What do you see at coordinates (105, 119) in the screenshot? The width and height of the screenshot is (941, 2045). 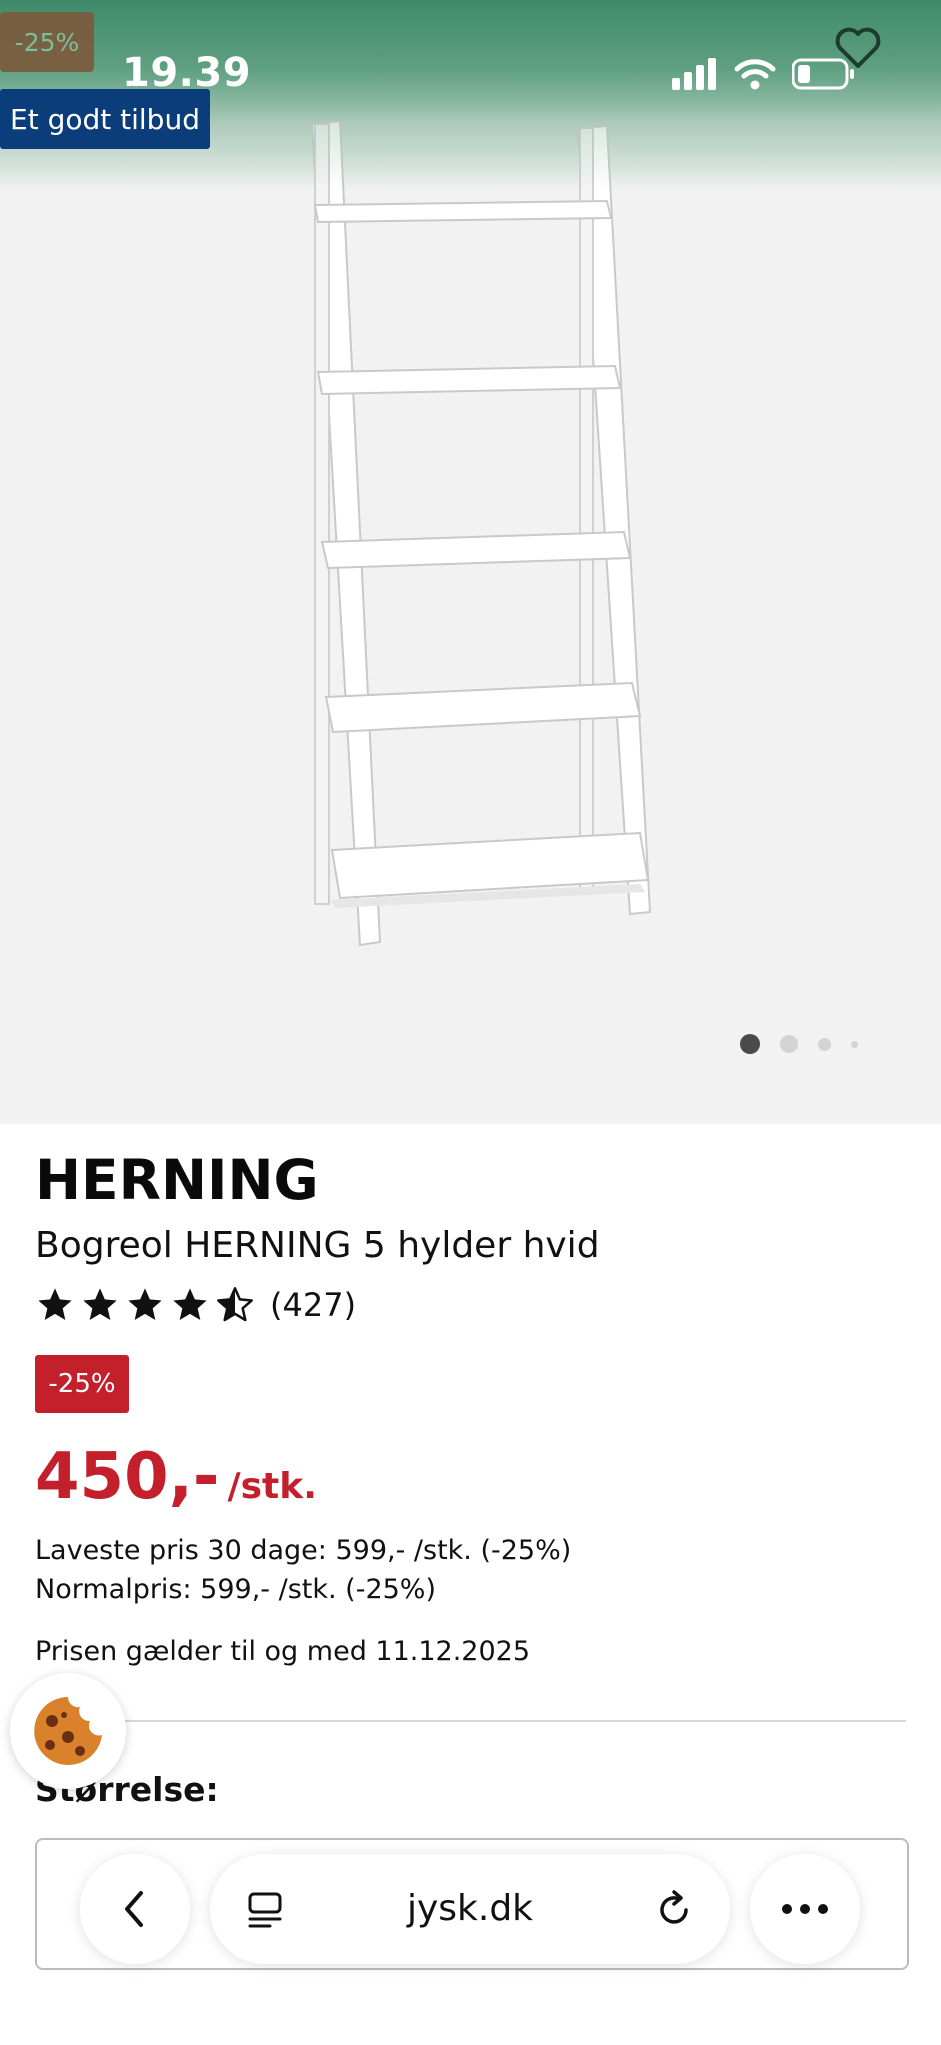 I see `offer-tag: Et godt tilbud` at bounding box center [105, 119].